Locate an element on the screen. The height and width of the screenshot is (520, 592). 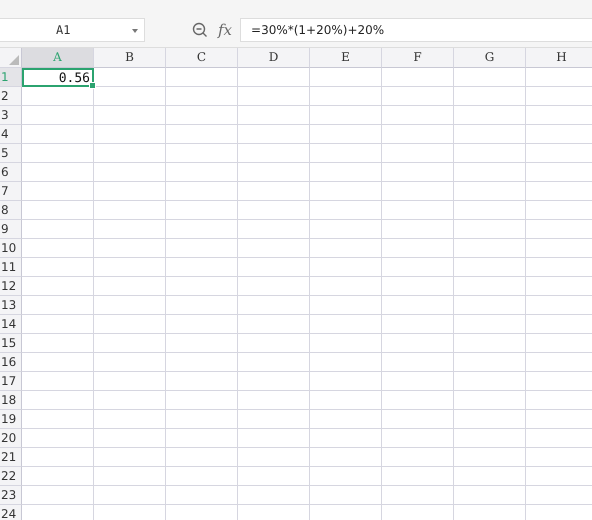
column-header: H is located at coordinates (559, 58).